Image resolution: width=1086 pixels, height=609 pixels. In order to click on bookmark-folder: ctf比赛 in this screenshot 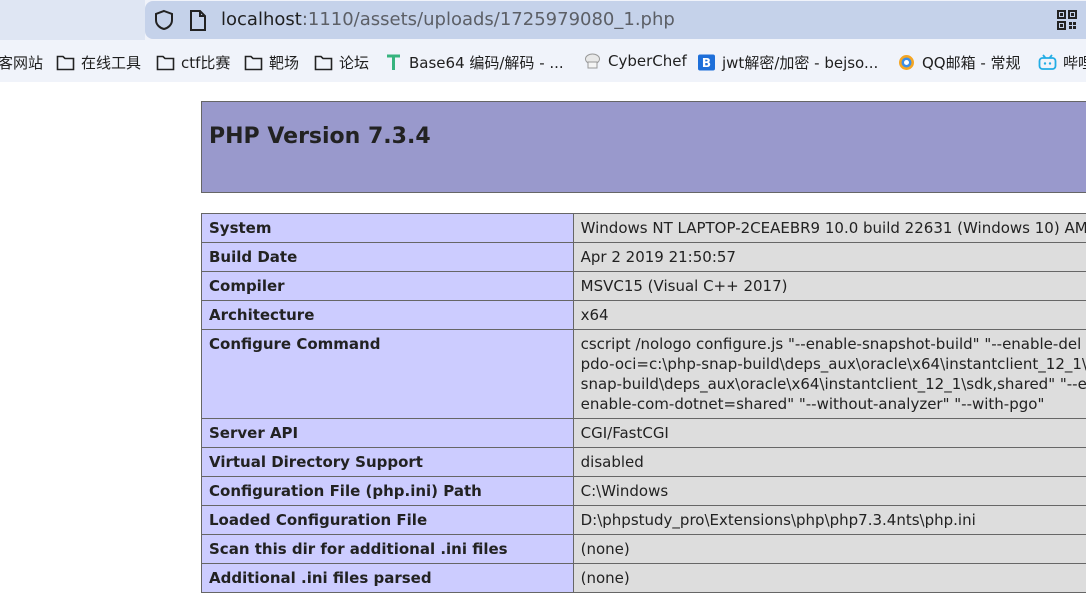, I will do `click(193, 62)`.